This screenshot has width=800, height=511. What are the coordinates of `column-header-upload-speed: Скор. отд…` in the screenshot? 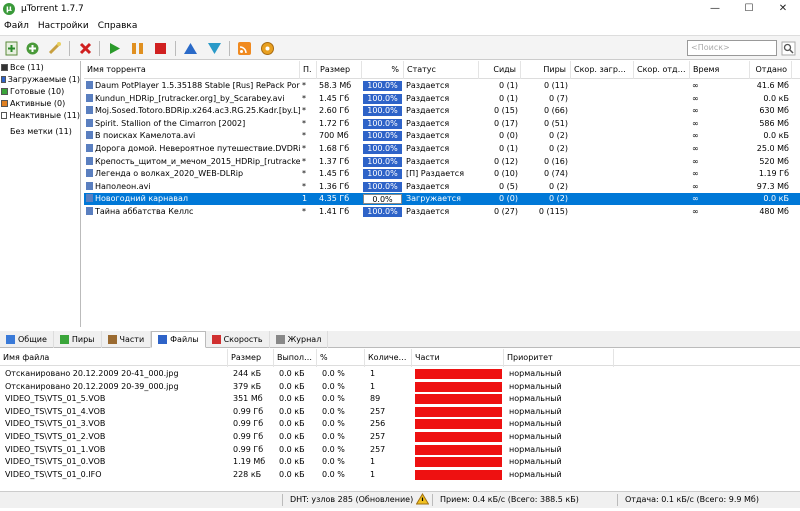 It's located at (662, 70).